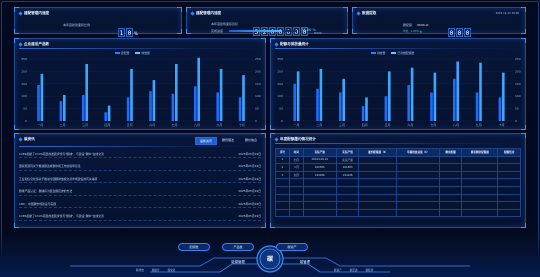 The image size is (540, 277). What do you see at coordinates (319, 152) in the screenshot?
I see `column-header: 实际产量` at bounding box center [319, 152].